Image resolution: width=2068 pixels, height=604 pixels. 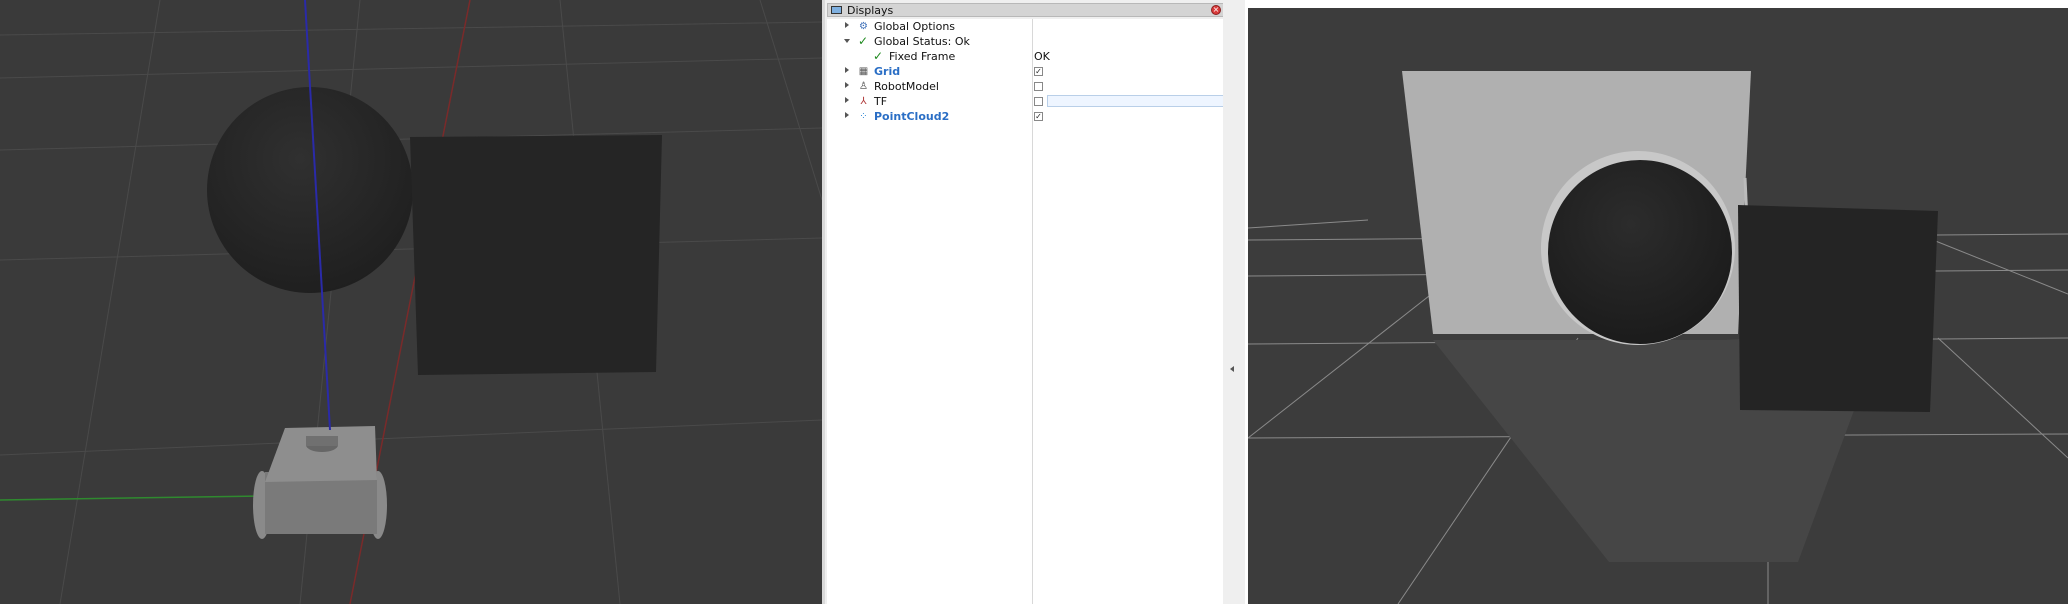 What do you see at coordinates (863, 101) in the screenshot?
I see `tf-axes-icon: ⅄` at bounding box center [863, 101].